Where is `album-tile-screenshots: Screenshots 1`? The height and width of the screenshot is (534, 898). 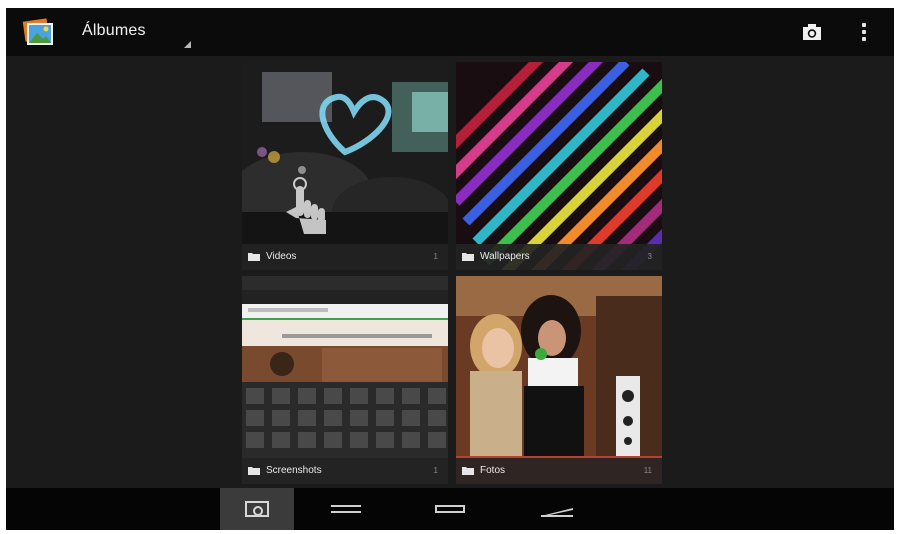
album-tile-screenshots: Screenshots 1 is located at coordinates (345, 380).